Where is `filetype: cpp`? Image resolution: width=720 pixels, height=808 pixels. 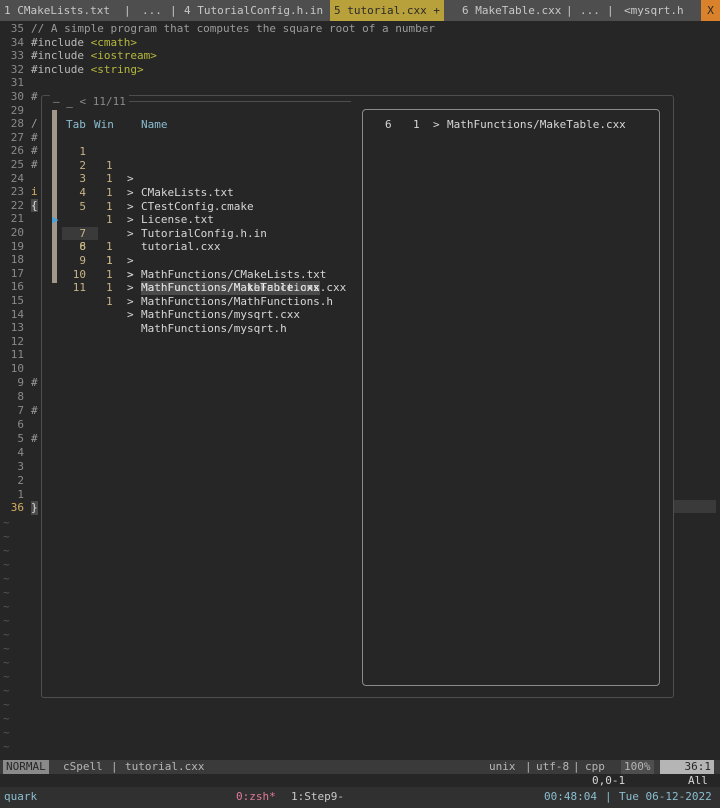 filetype: cpp is located at coordinates (595, 766).